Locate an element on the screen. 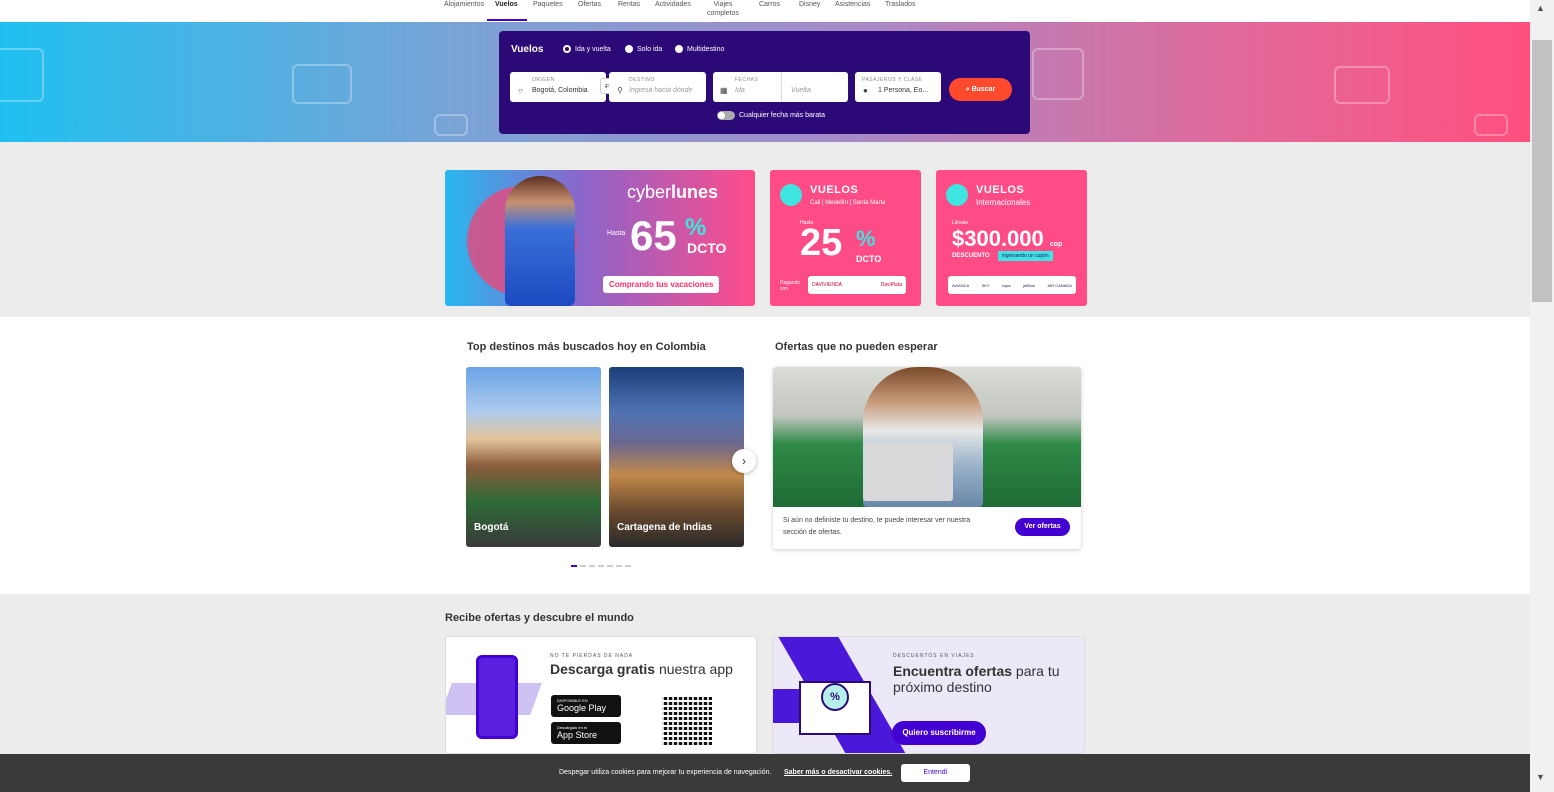  promo-amount: $300.000 cop is located at coordinates (1007, 239).